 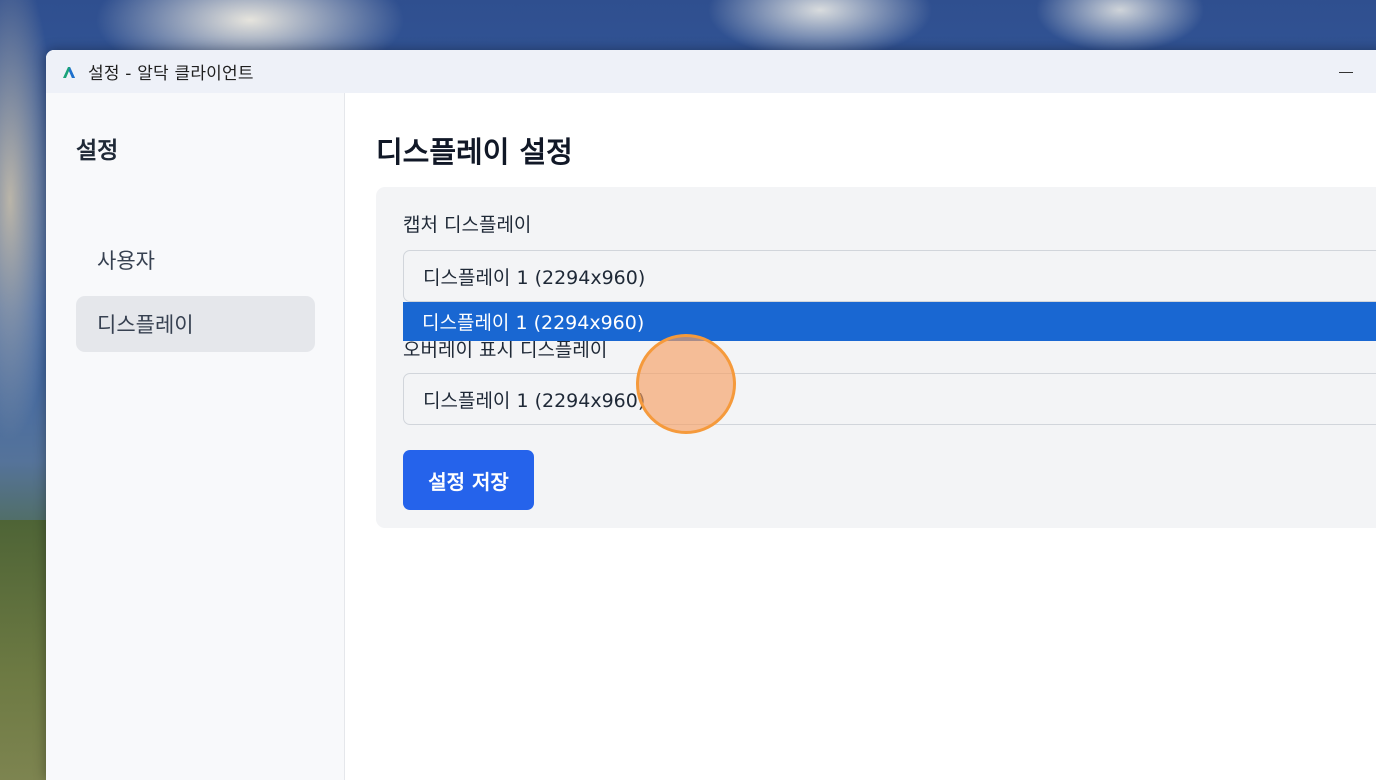 I want to click on sidebar-item-display: 디스플레이, so click(x=195, y=324).